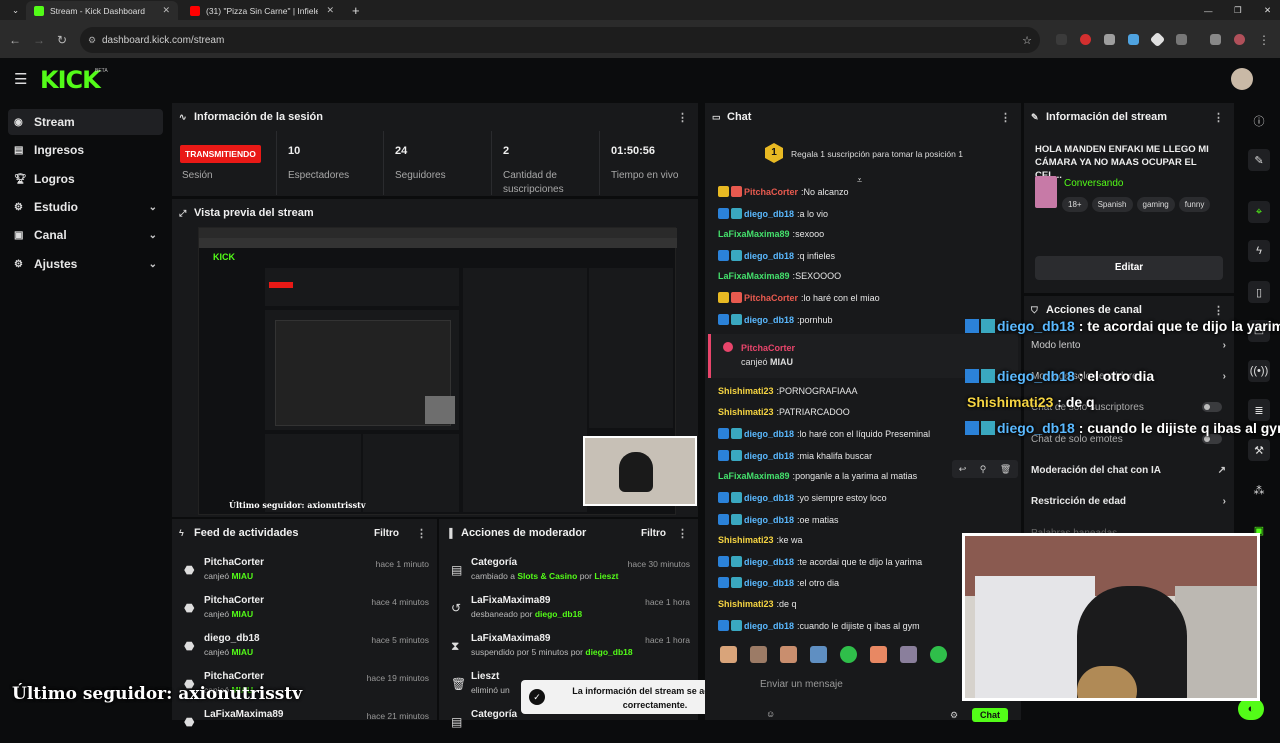 This screenshot has height=743, width=1280. I want to click on pin-message-icon: ⚲, so click(983, 469).